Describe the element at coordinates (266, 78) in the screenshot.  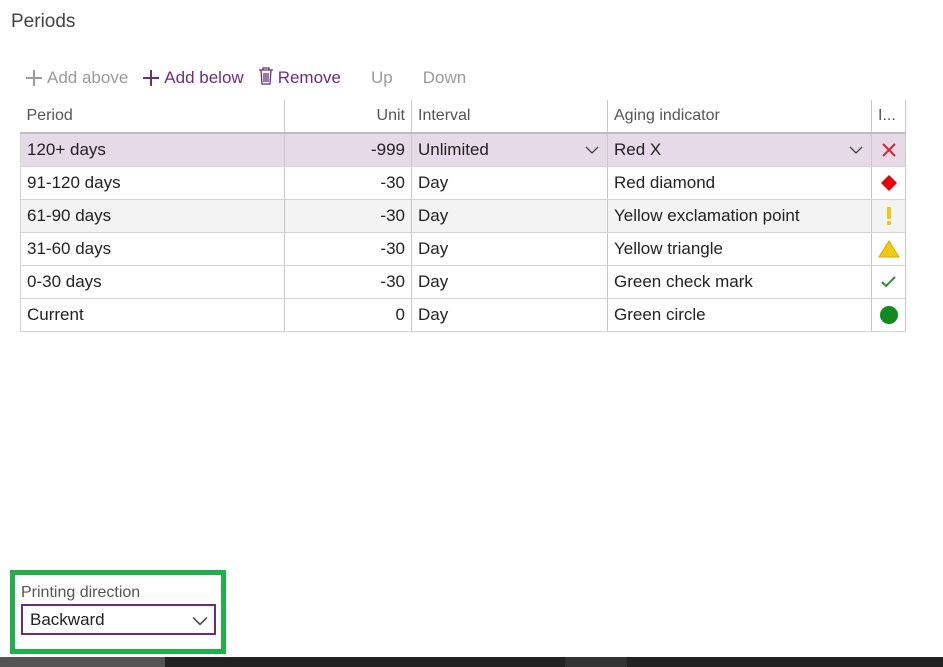
I see `trash-icon` at that location.